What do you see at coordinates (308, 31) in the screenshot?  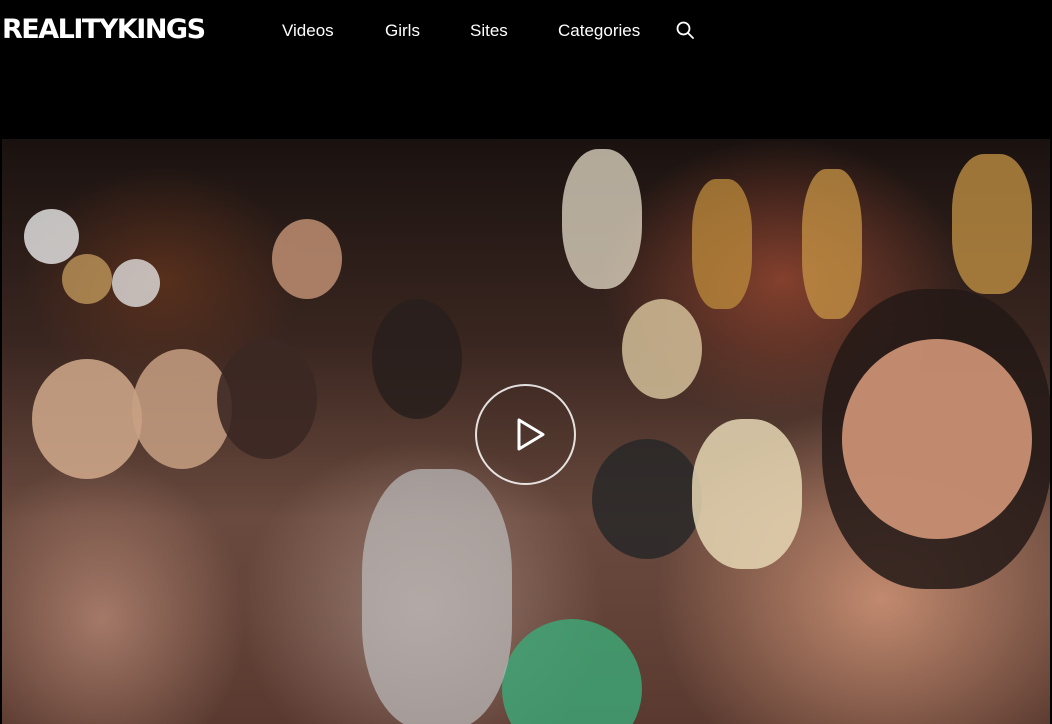 I see `nav-item-videos: Videos` at bounding box center [308, 31].